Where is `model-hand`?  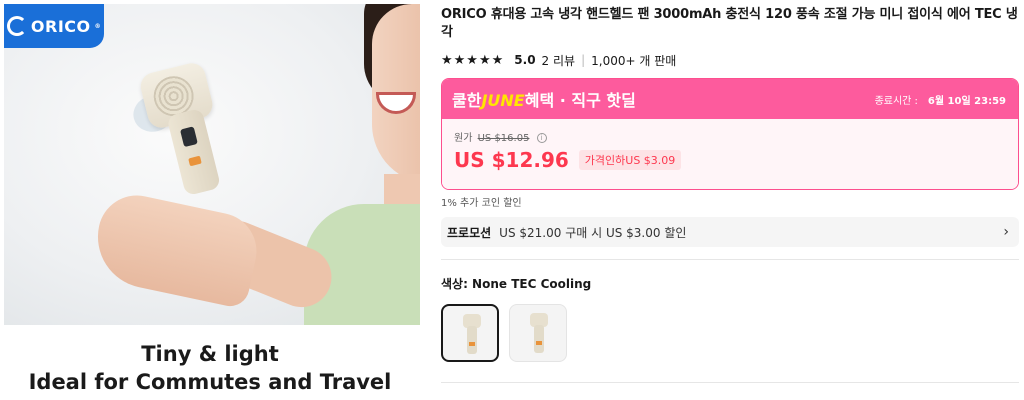
model-hand is located at coordinates (176, 249).